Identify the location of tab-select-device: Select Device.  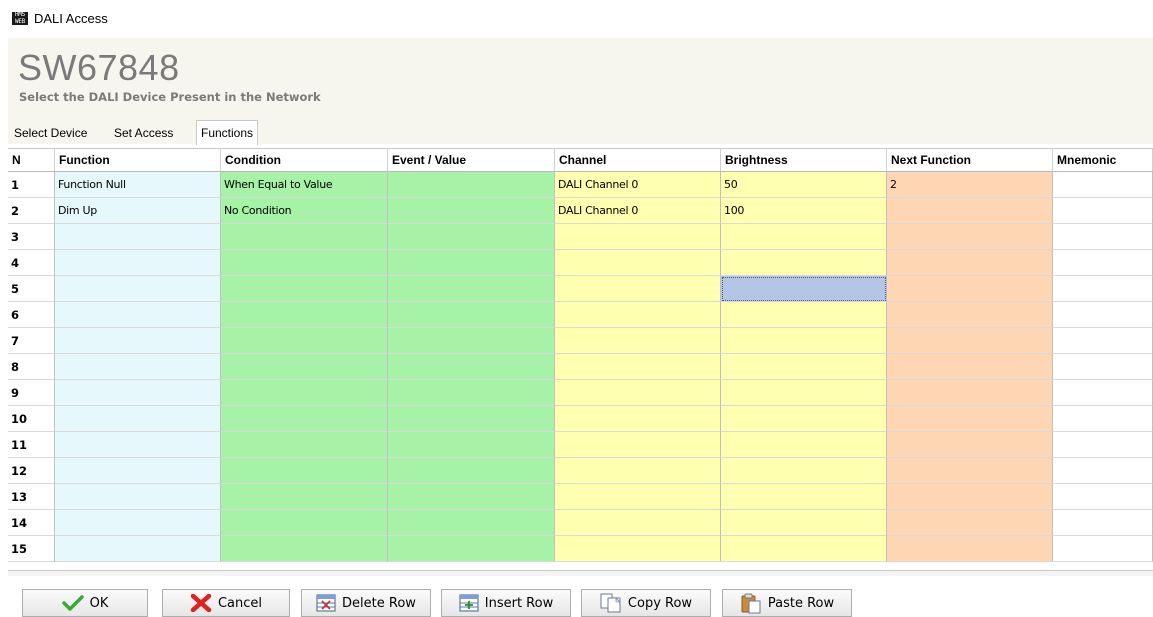
(50, 133).